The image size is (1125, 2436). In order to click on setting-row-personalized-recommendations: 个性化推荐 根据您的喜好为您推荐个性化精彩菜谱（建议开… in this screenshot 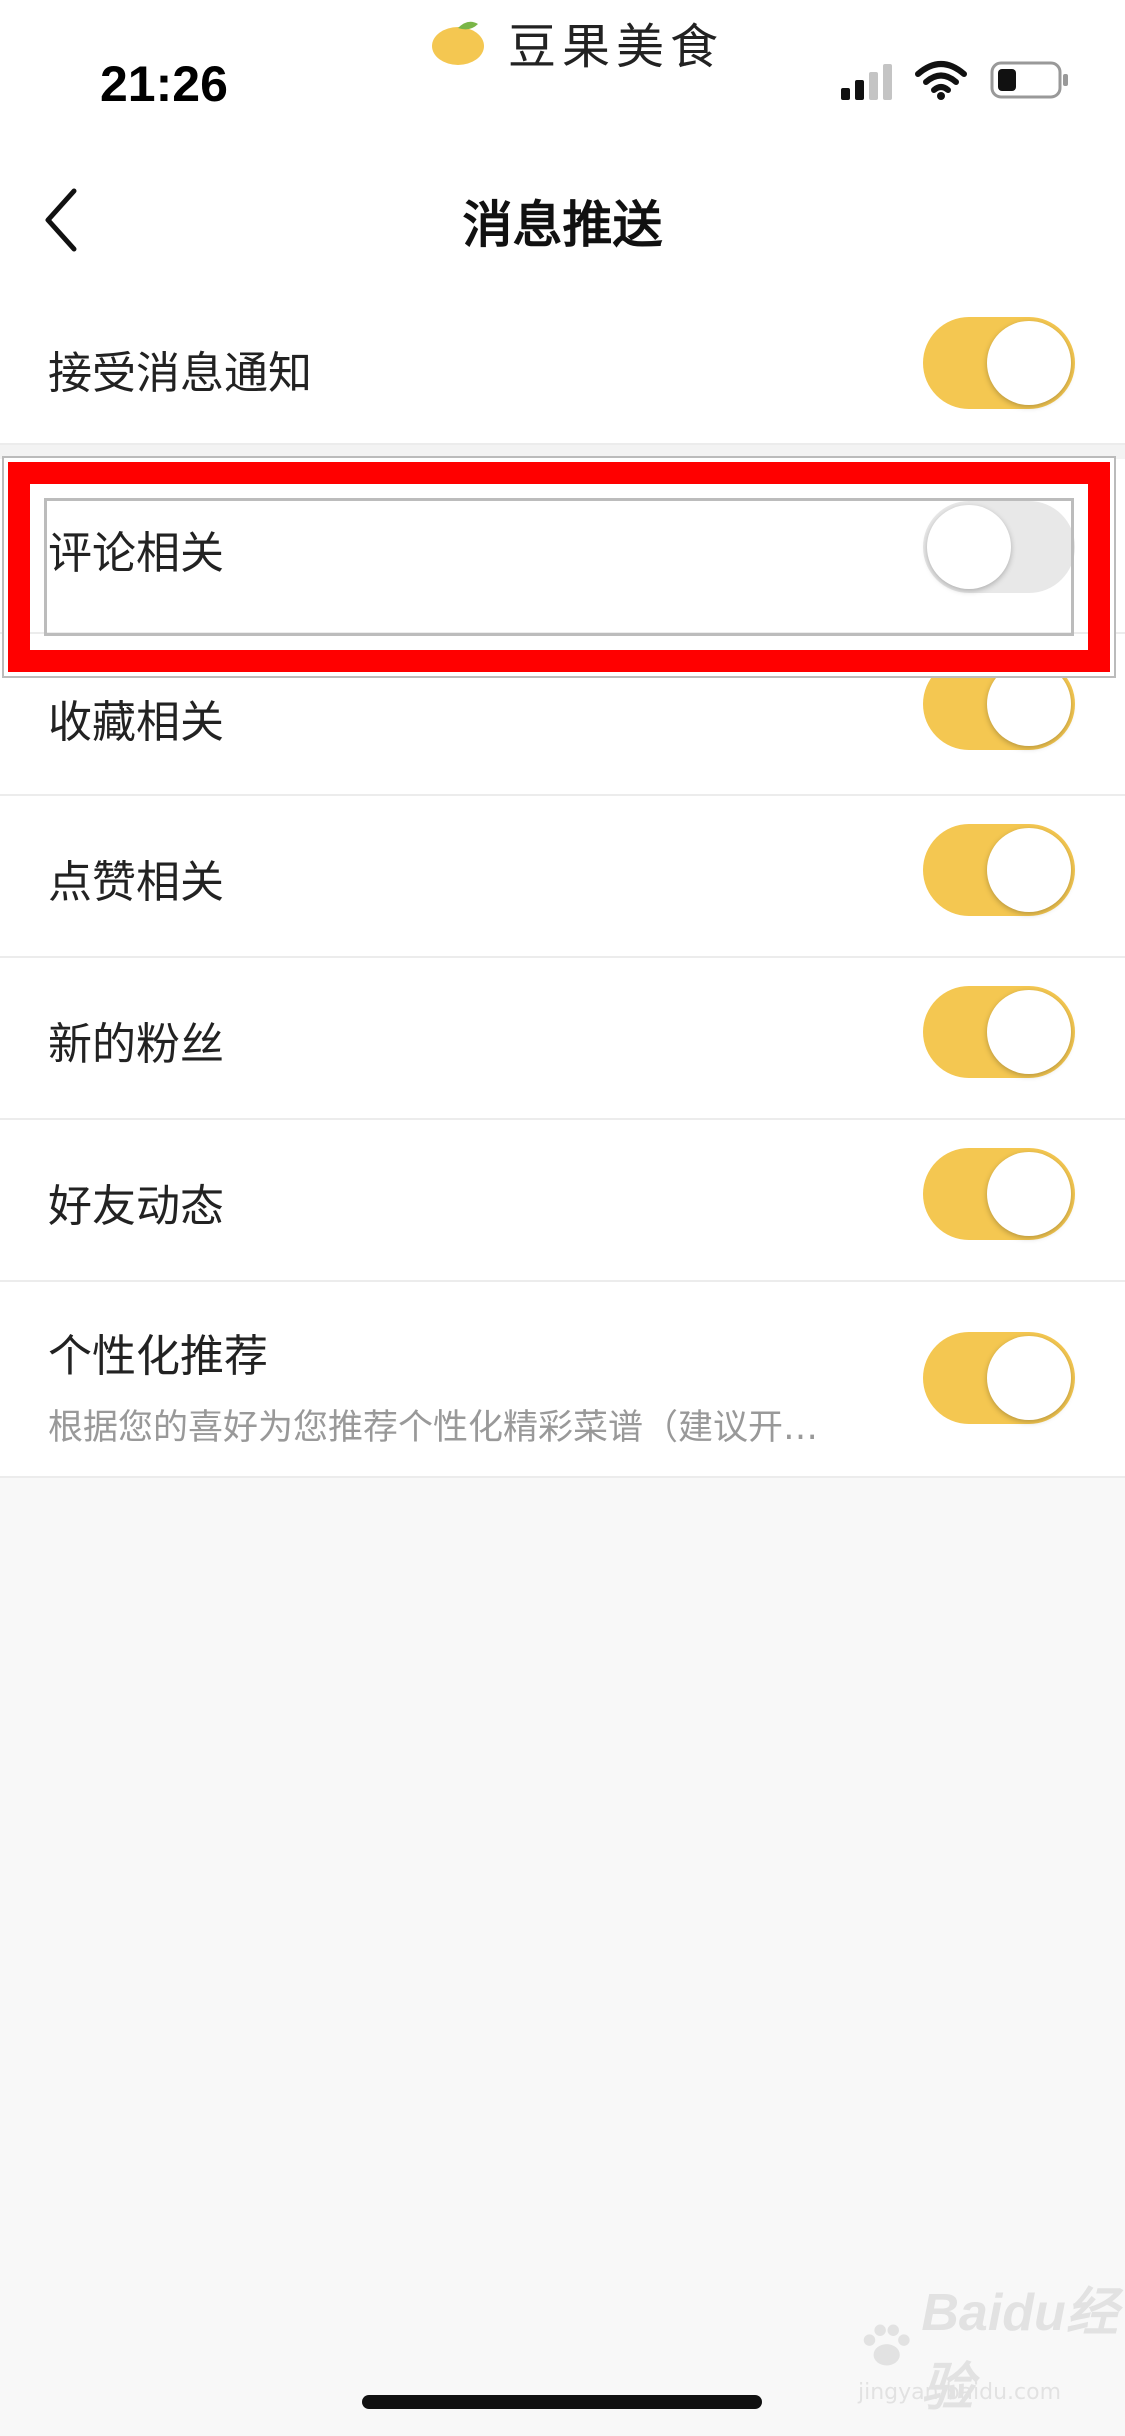, I will do `click(562, 1380)`.